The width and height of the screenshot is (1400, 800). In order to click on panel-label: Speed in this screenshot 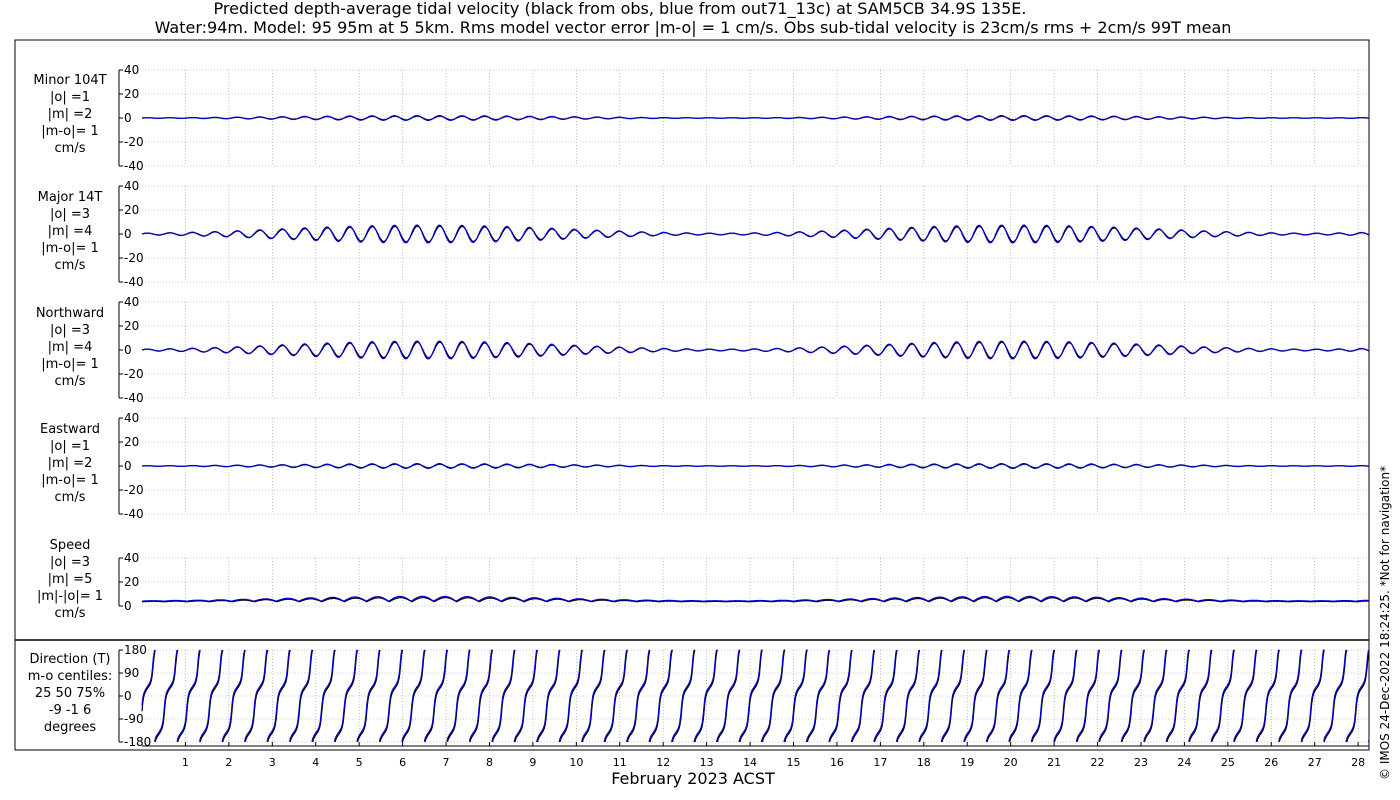, I will do `click(70, 545)`.